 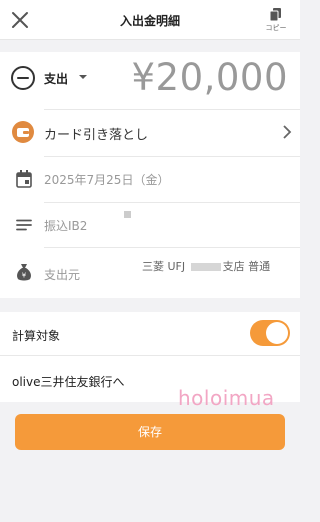 I want to click on type-label: 支出, so click(x=56, y=79).